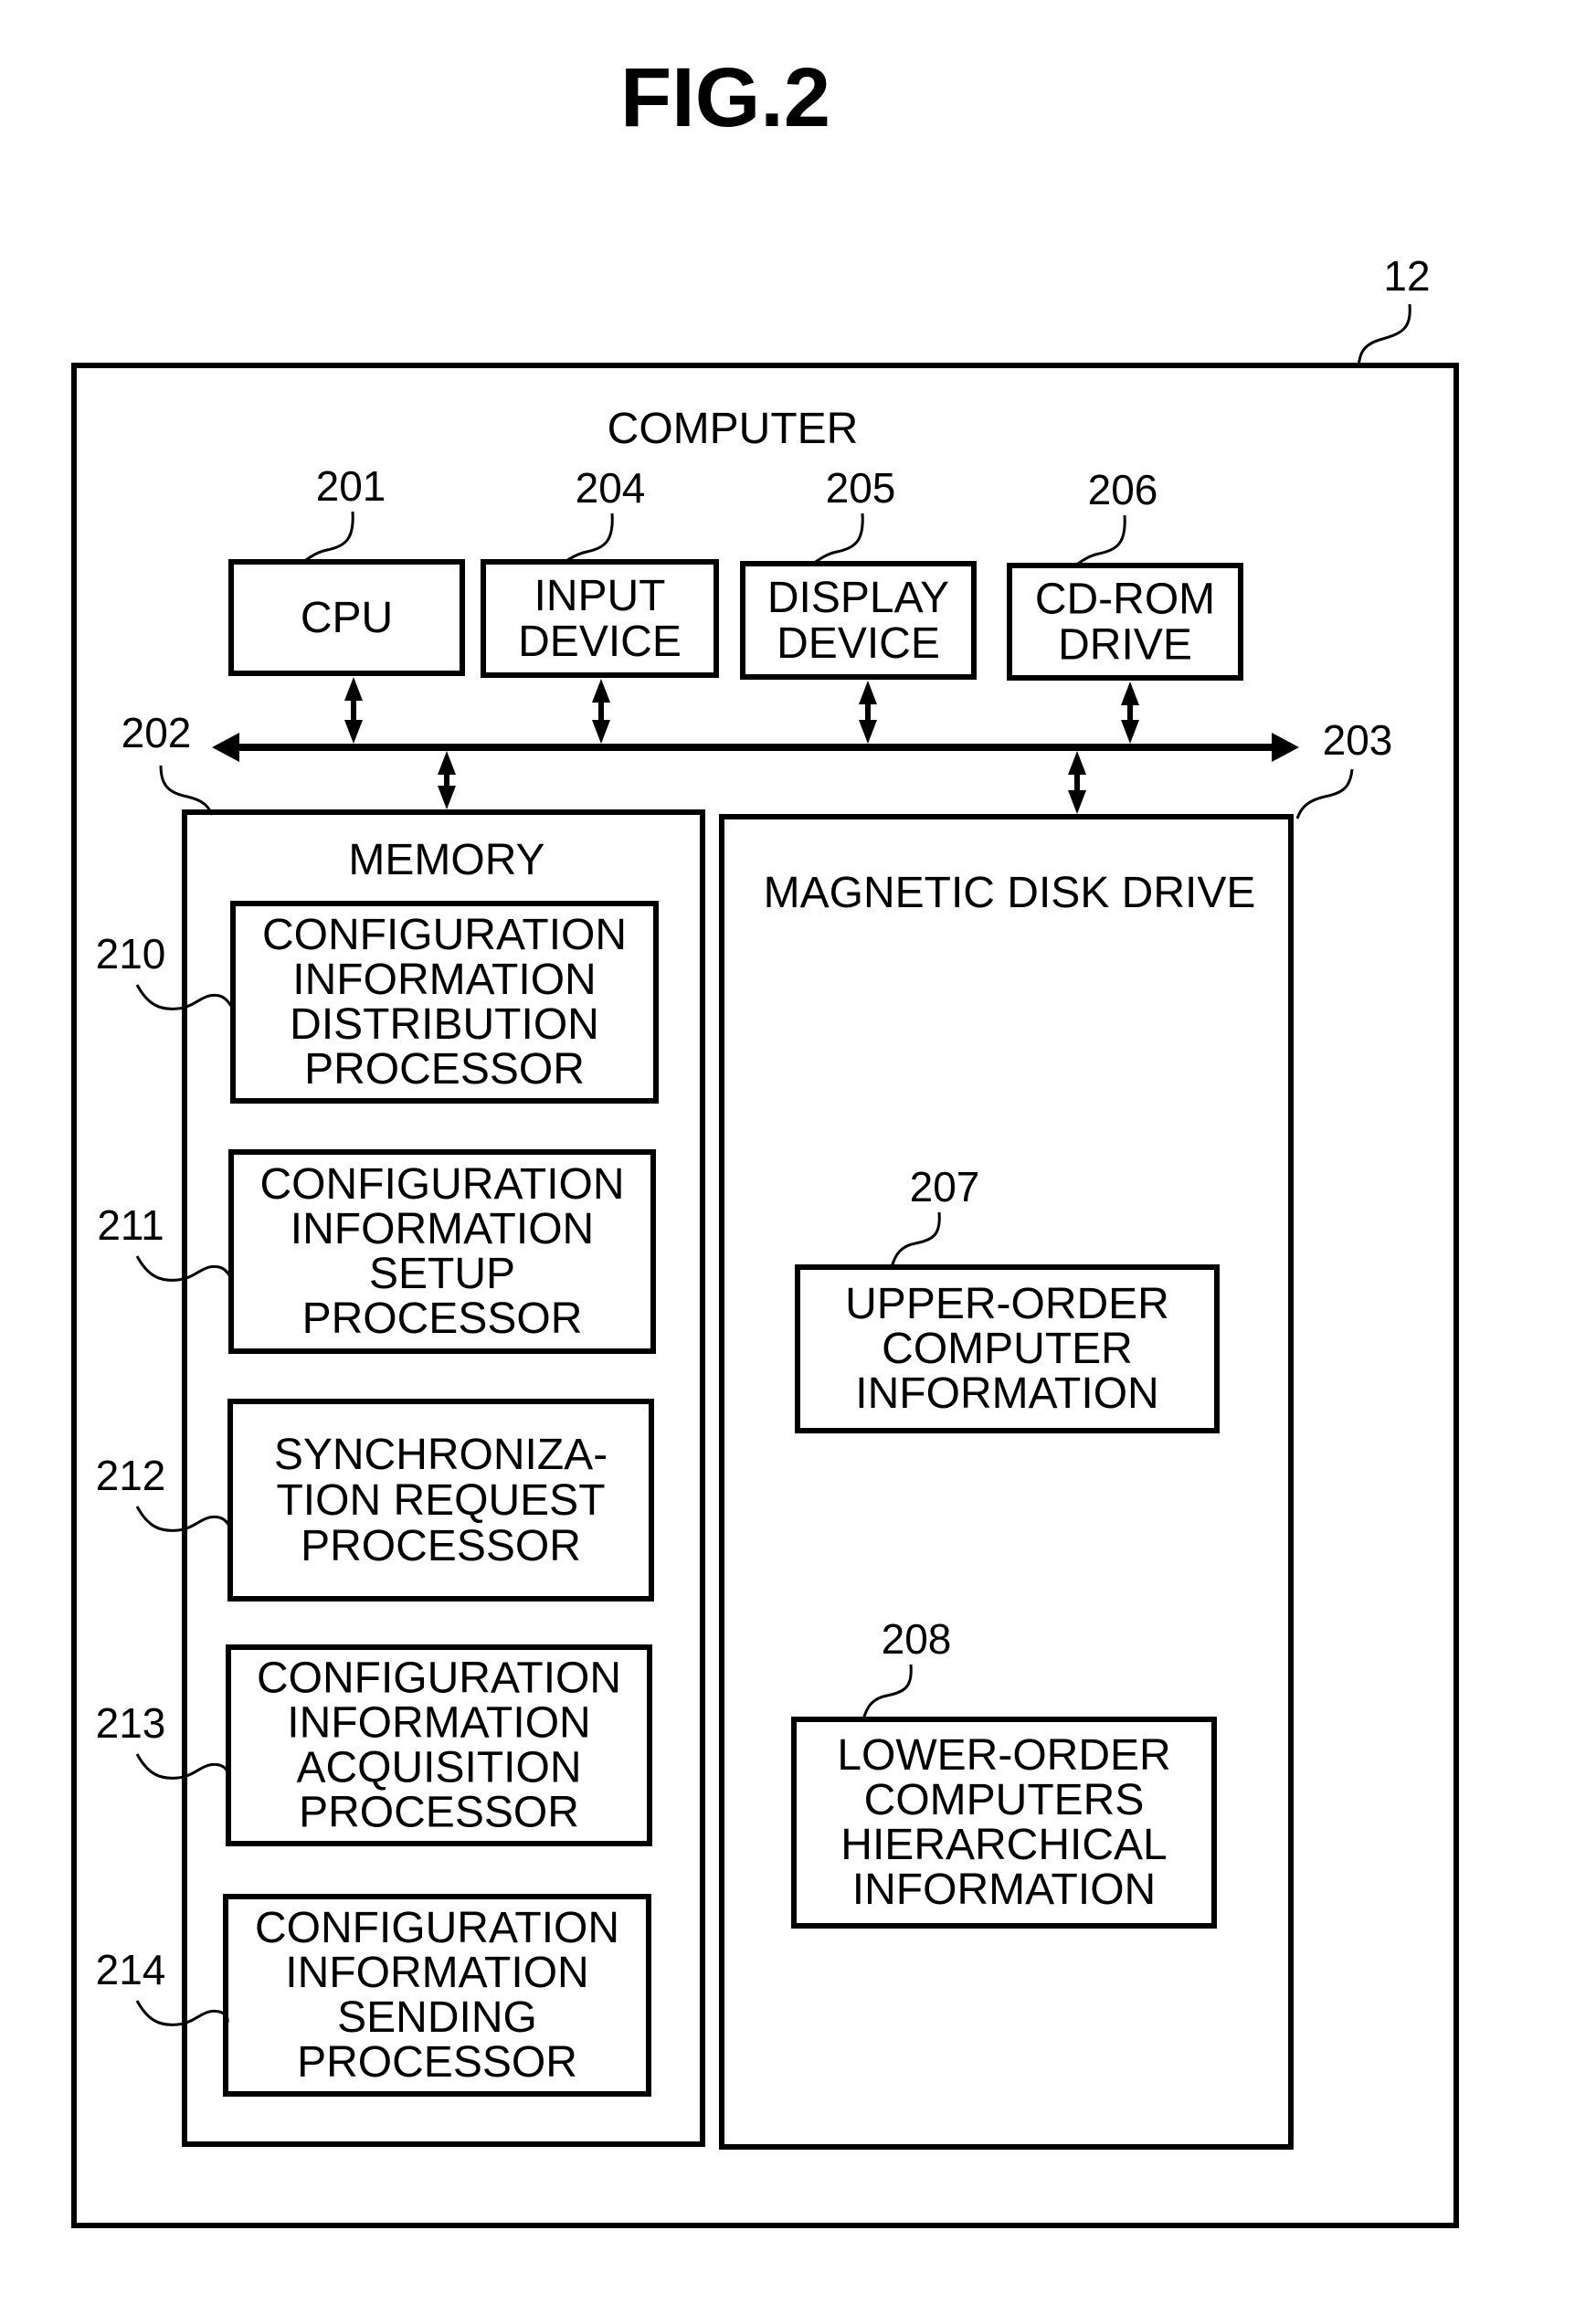 This screenshot has height=2315, width=1596. I want to click on cd-rom-drive-bus-connector-down-arrowhead, so click(1130, 732).